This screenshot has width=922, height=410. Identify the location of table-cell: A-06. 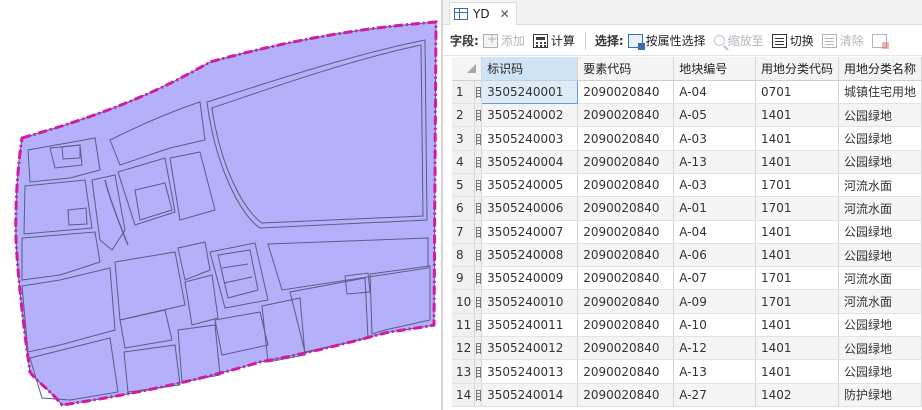
(714, 255).